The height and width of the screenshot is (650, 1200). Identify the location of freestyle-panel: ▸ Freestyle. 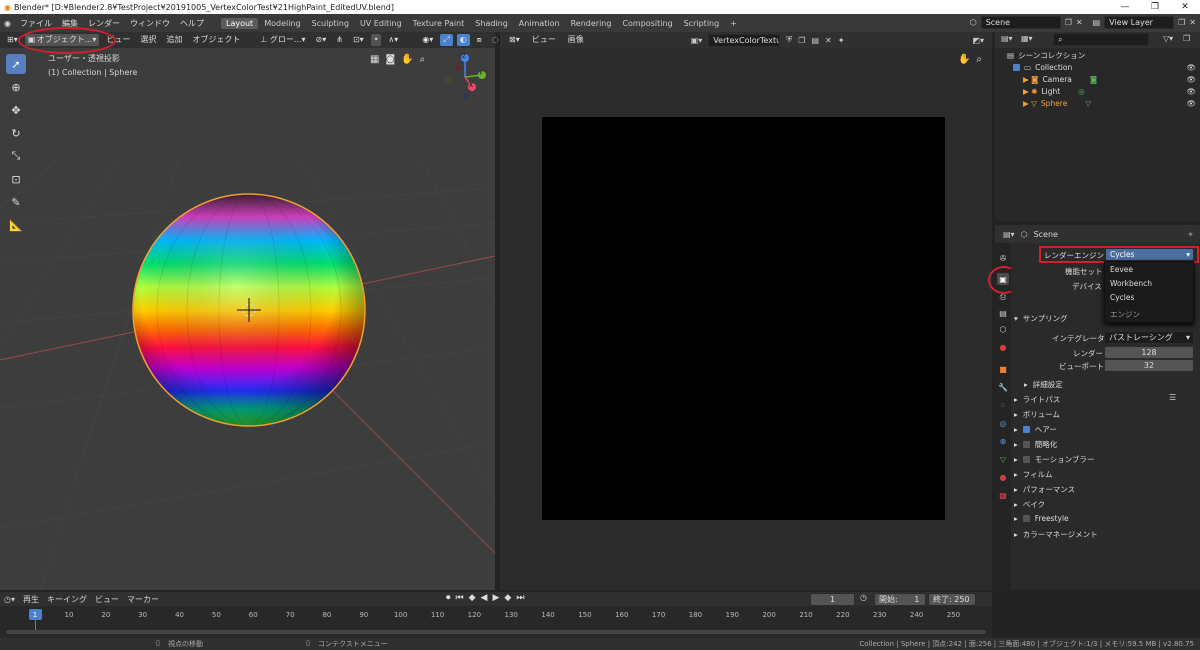
(1041, 518).